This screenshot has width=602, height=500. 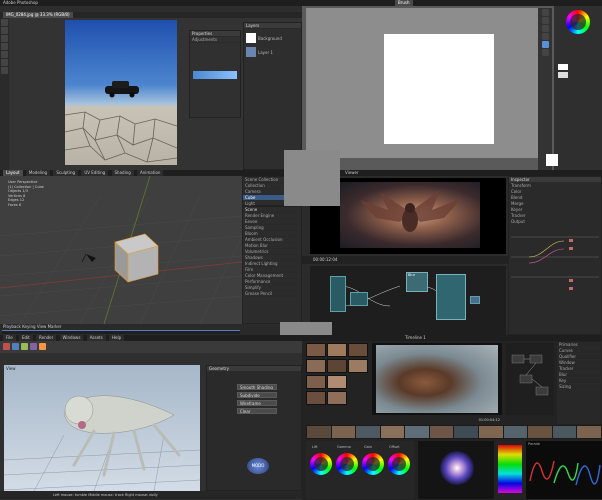 I want to click on eraser-tool-icon, so click(x=4, y=62).